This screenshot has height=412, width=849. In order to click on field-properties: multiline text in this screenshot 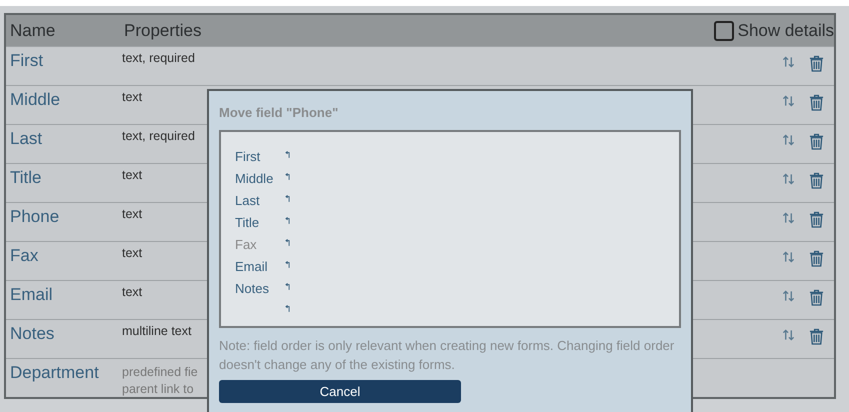, I will do `click(157, 331)`.